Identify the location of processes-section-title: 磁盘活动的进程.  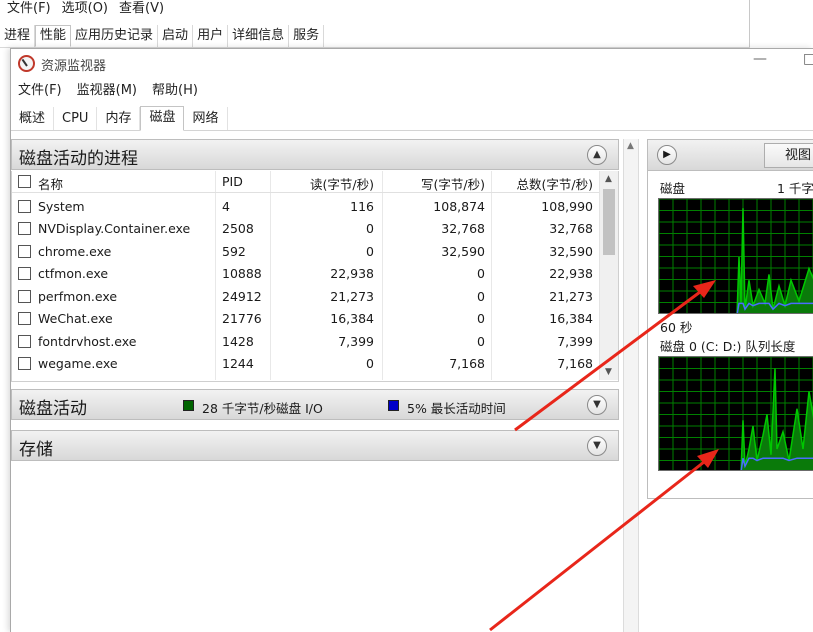
(78, 159).